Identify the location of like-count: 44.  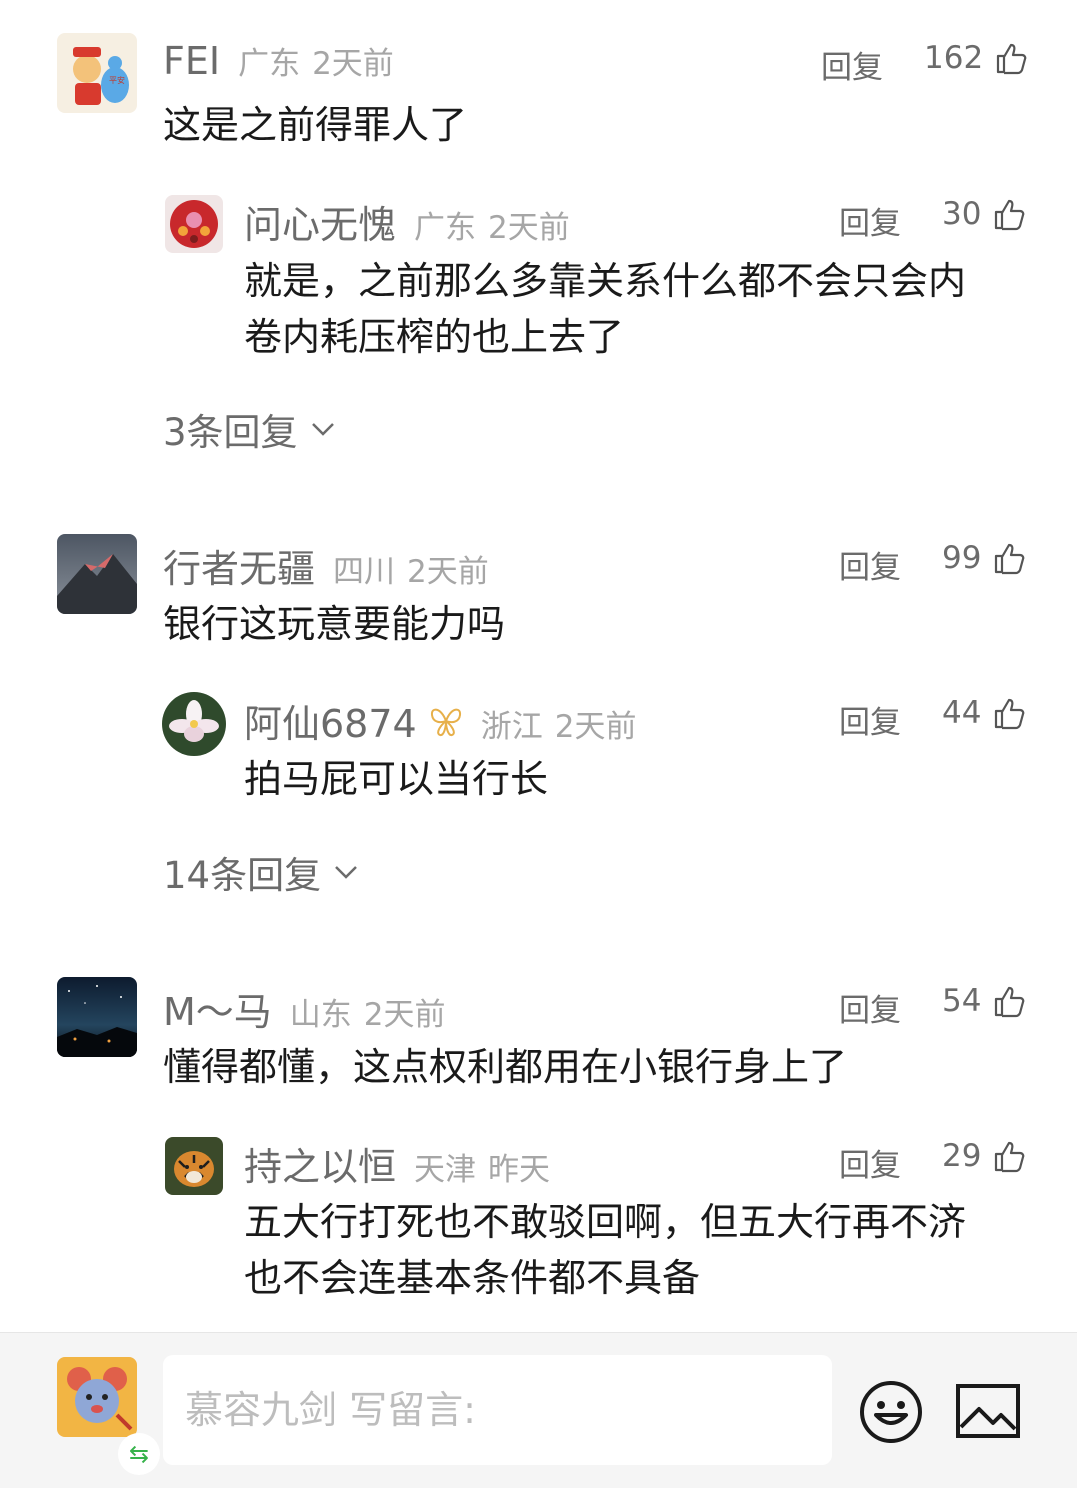
(962, 713).